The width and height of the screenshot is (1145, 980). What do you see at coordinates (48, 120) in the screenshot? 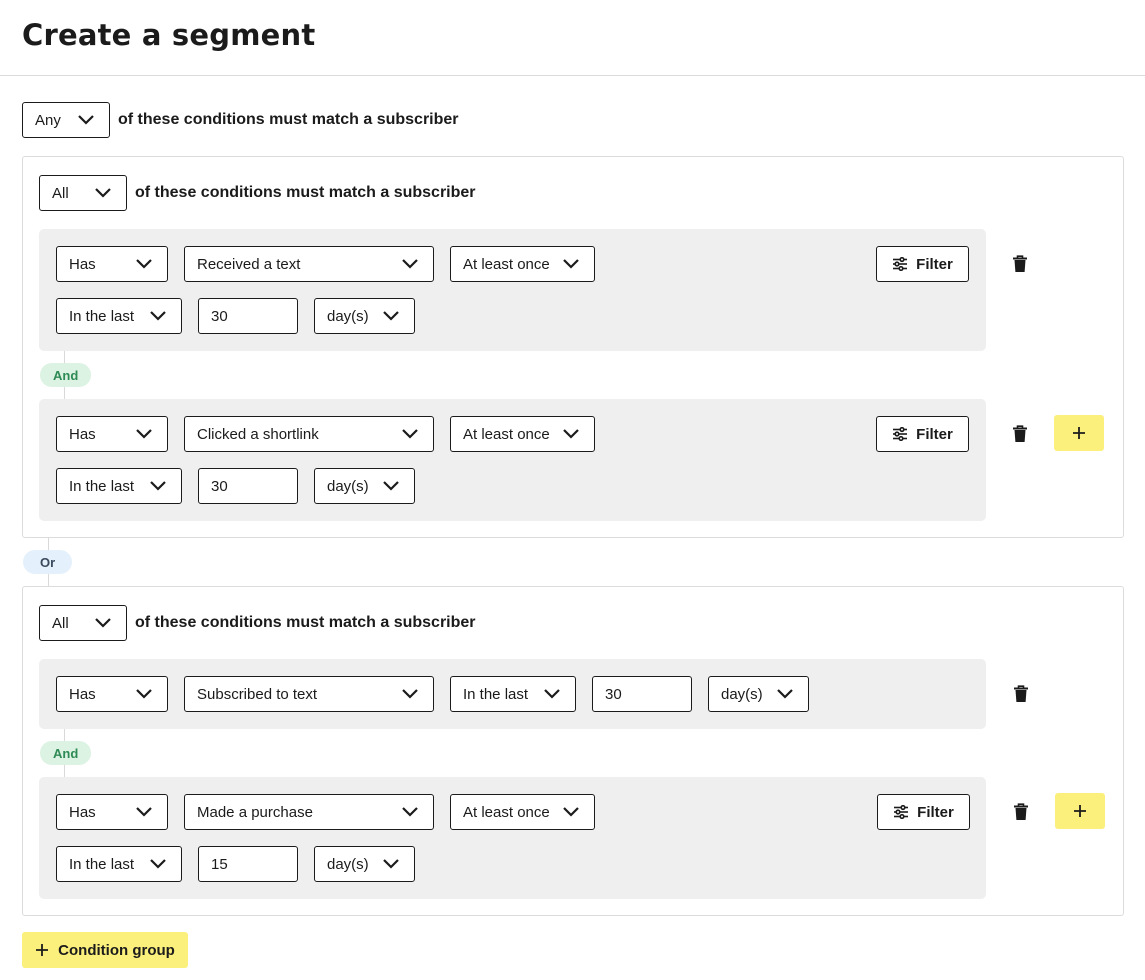
I see `root-match-value: Any` at bounding box center [48, 120].